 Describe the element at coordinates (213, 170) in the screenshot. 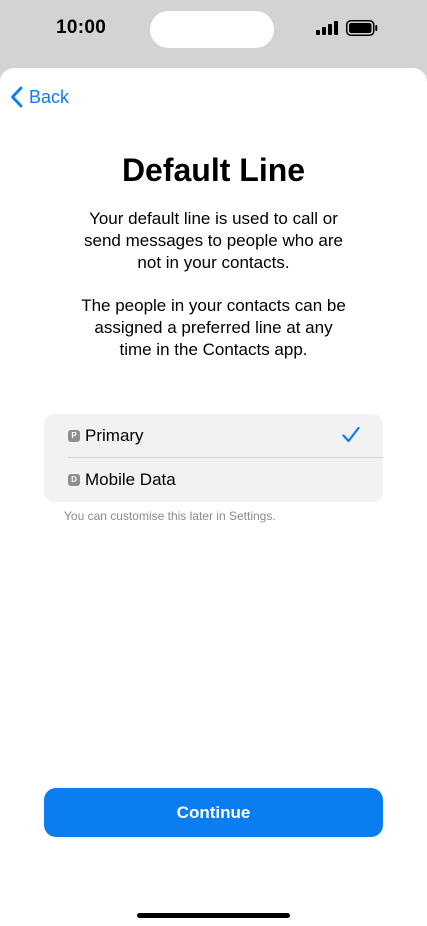

I see `page-title: Default Line` at that location.